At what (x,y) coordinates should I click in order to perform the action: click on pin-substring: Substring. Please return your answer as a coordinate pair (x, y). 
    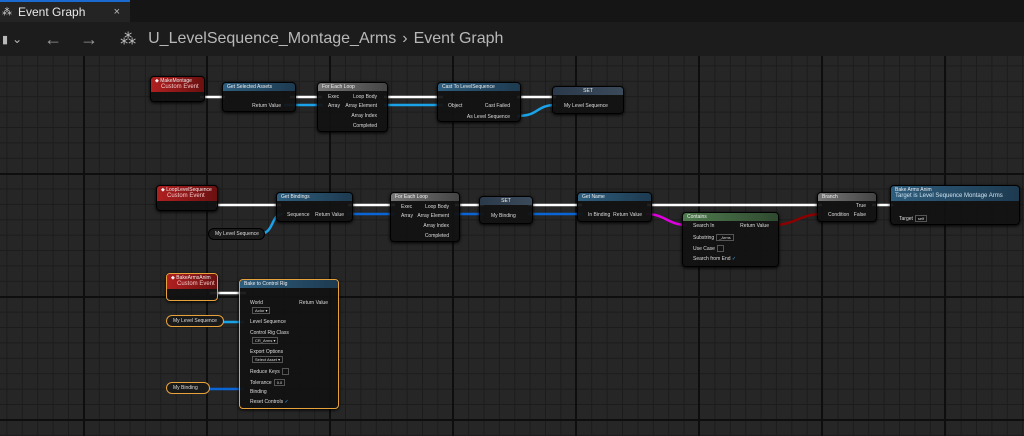
    Looking at the image, I should click on (704, 238).